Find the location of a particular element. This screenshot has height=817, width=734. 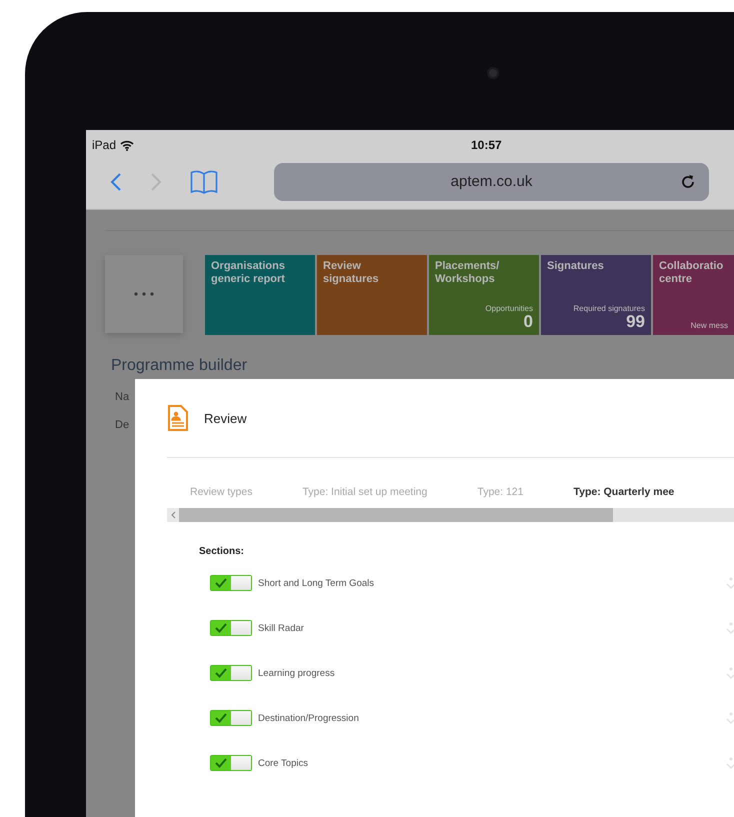

book-icon is located at coordinates (204, 181).